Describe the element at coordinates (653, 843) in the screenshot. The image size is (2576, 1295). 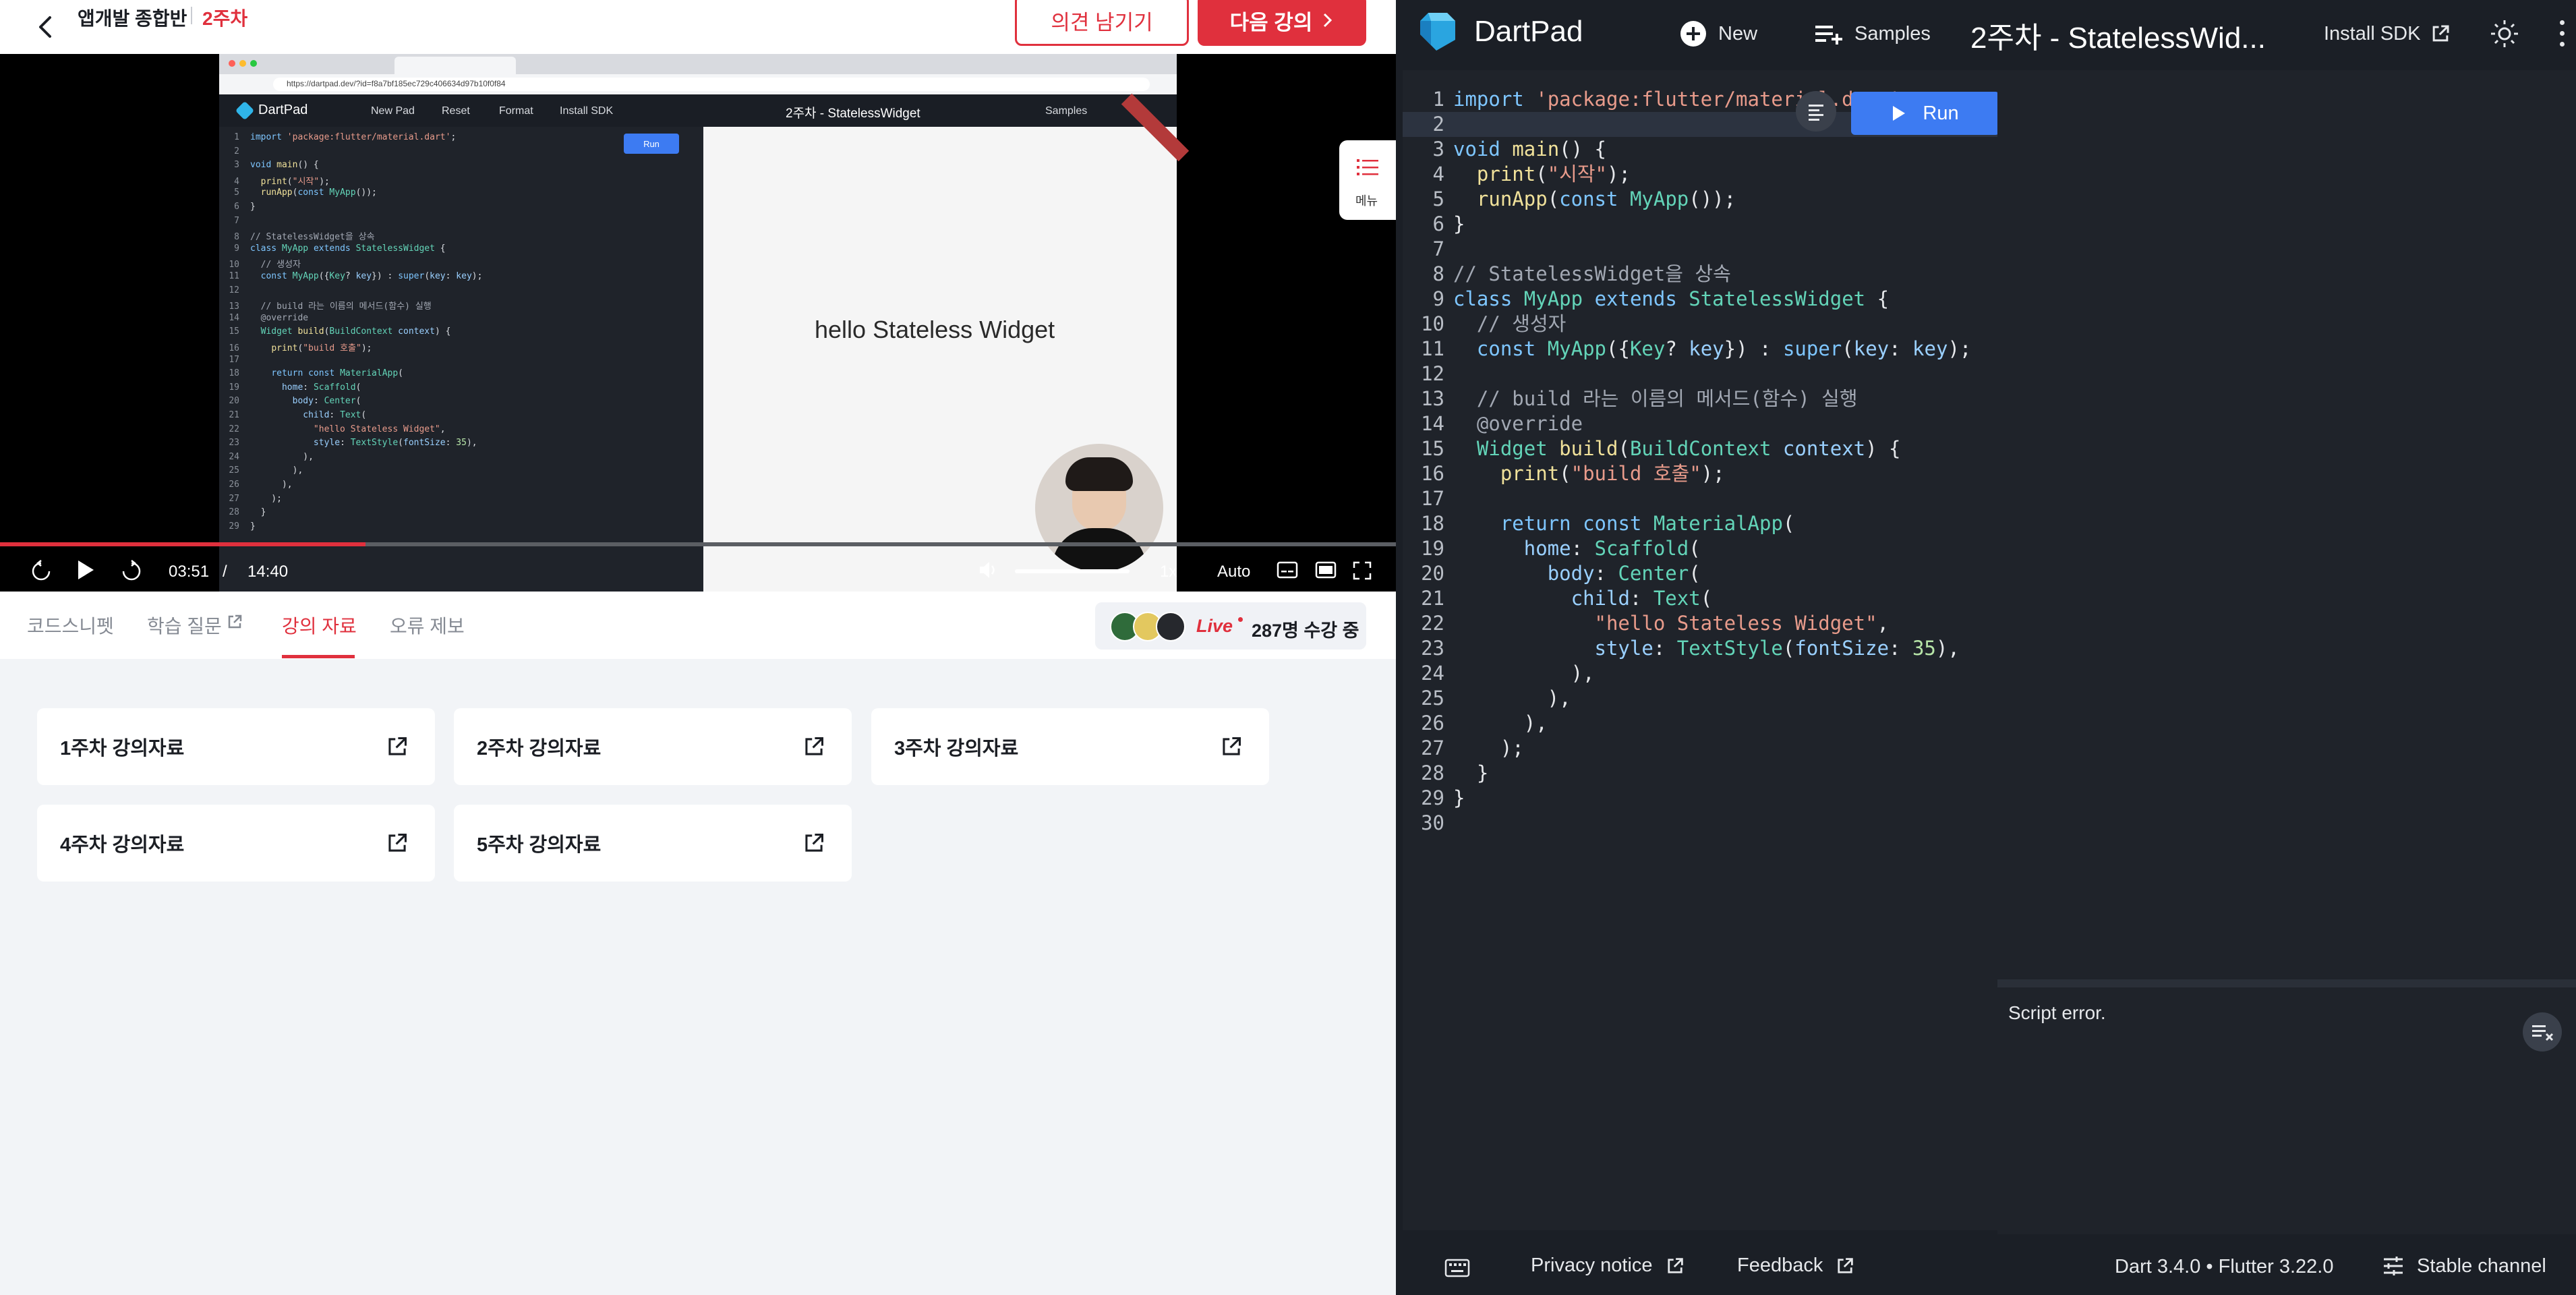
I see `material-card: 5주차 강의자료` at that location.